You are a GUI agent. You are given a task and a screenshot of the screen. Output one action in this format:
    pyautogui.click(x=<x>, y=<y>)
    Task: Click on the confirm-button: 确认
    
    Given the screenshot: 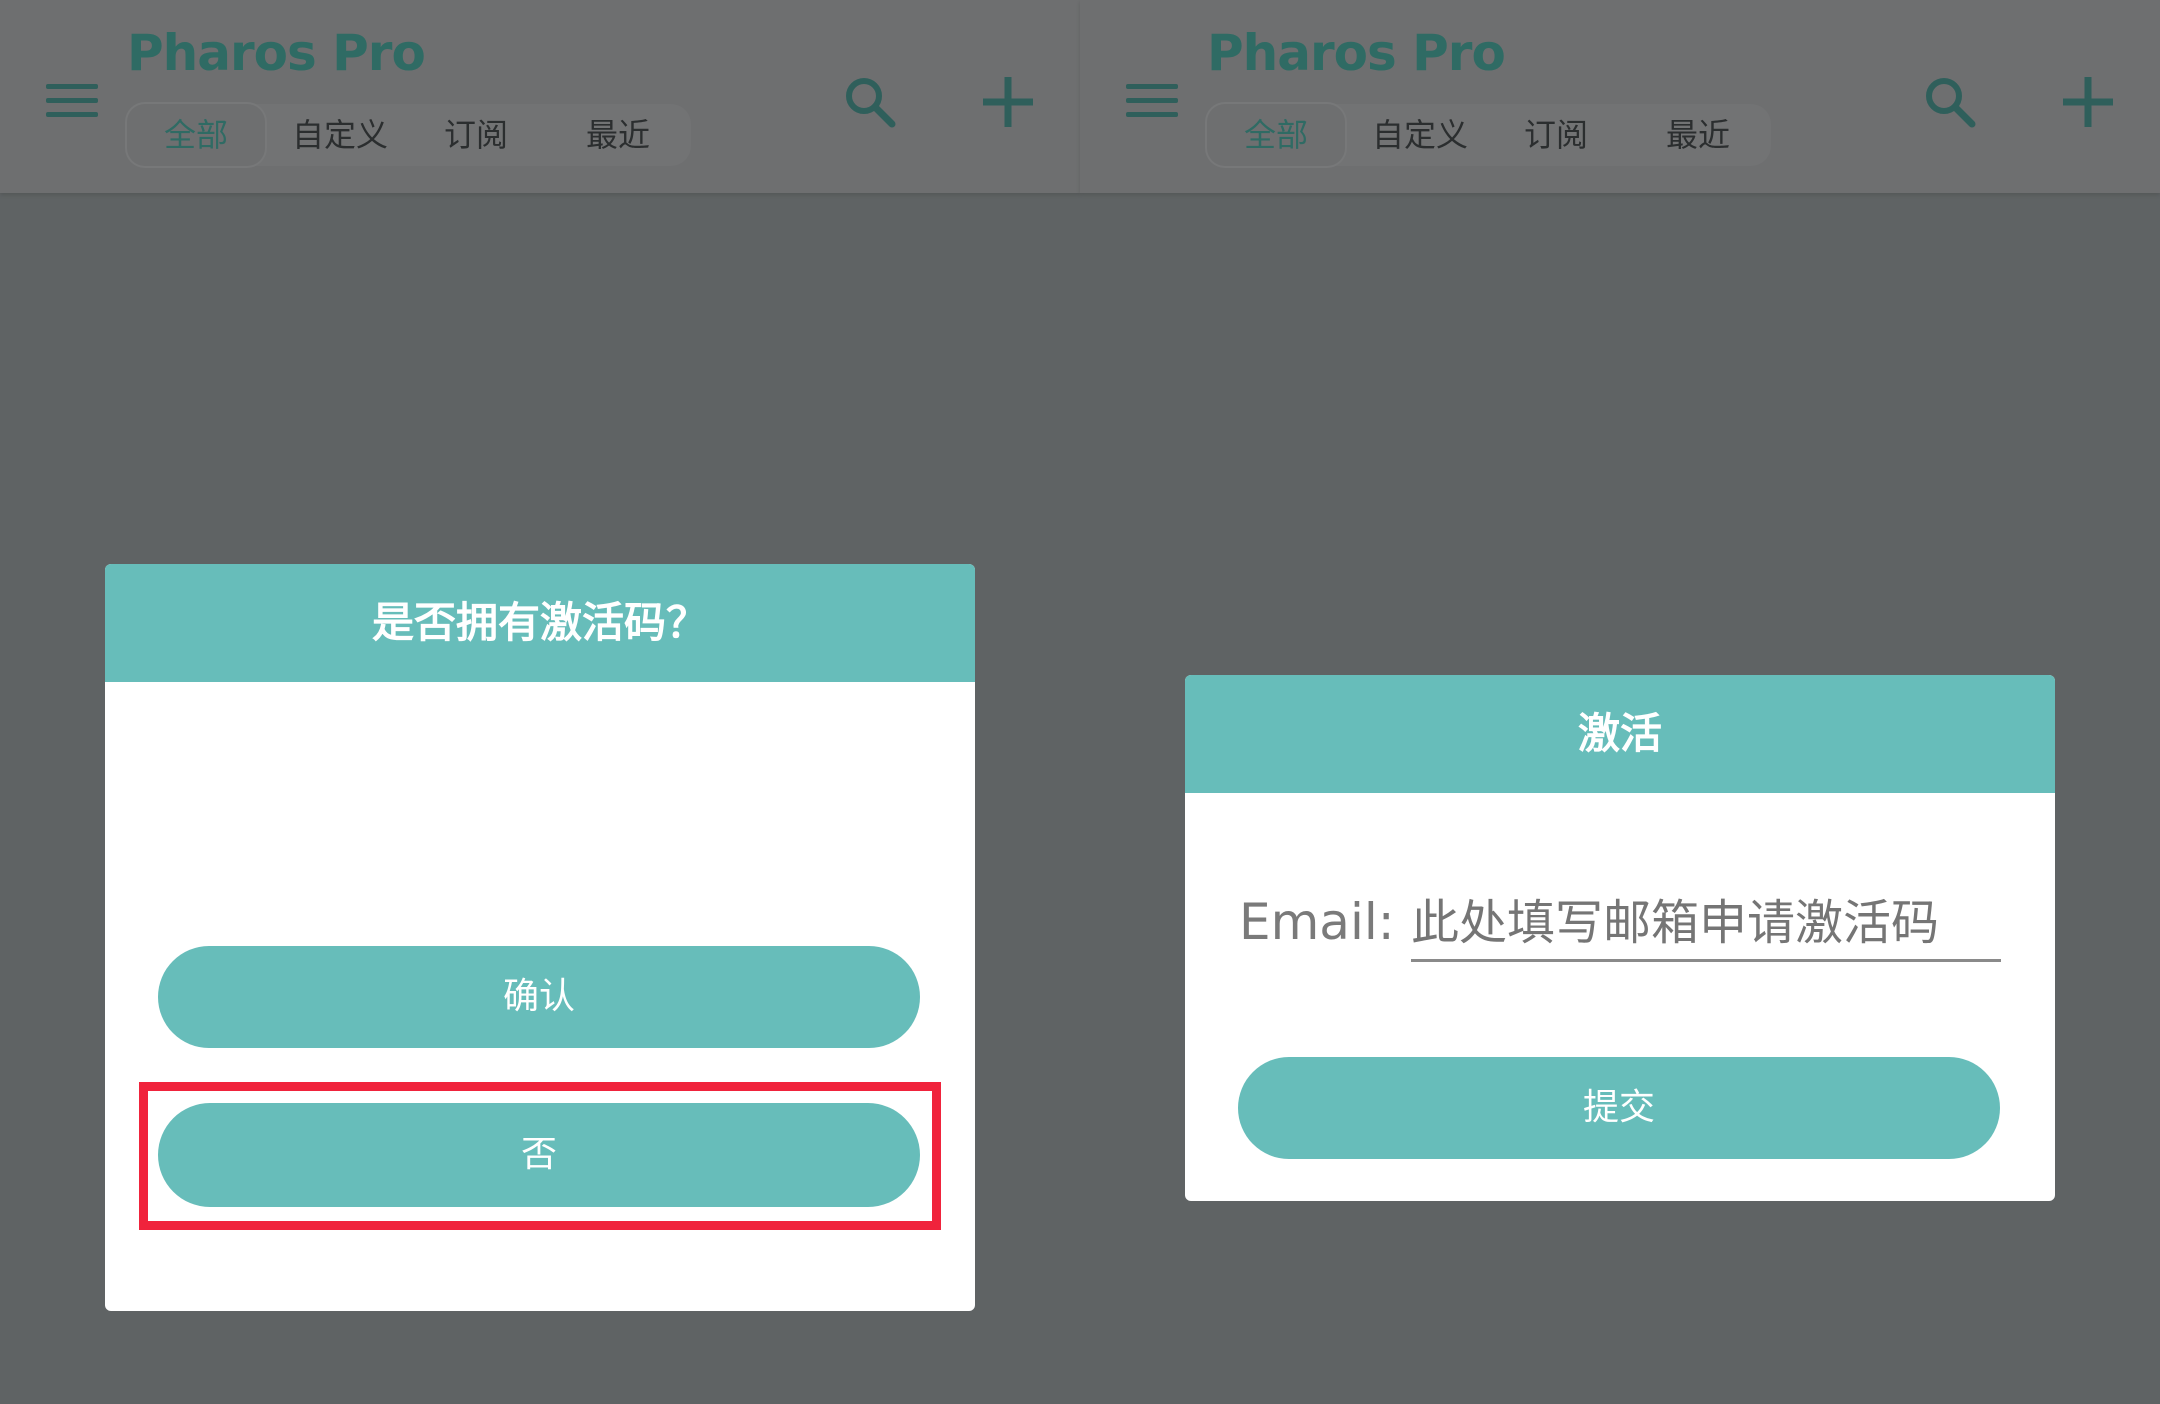 What is the action you would take?
    pyautogui.click(x=539, y=997)
    